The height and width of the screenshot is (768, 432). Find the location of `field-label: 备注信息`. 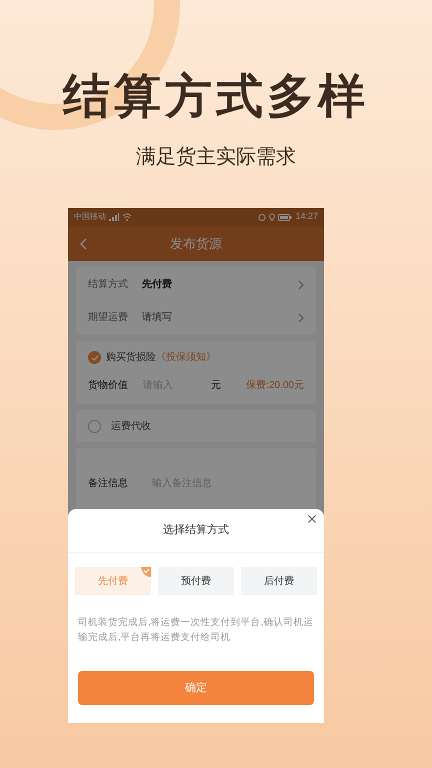

field-label: 备注信息 is located at coordinates (108, 483).